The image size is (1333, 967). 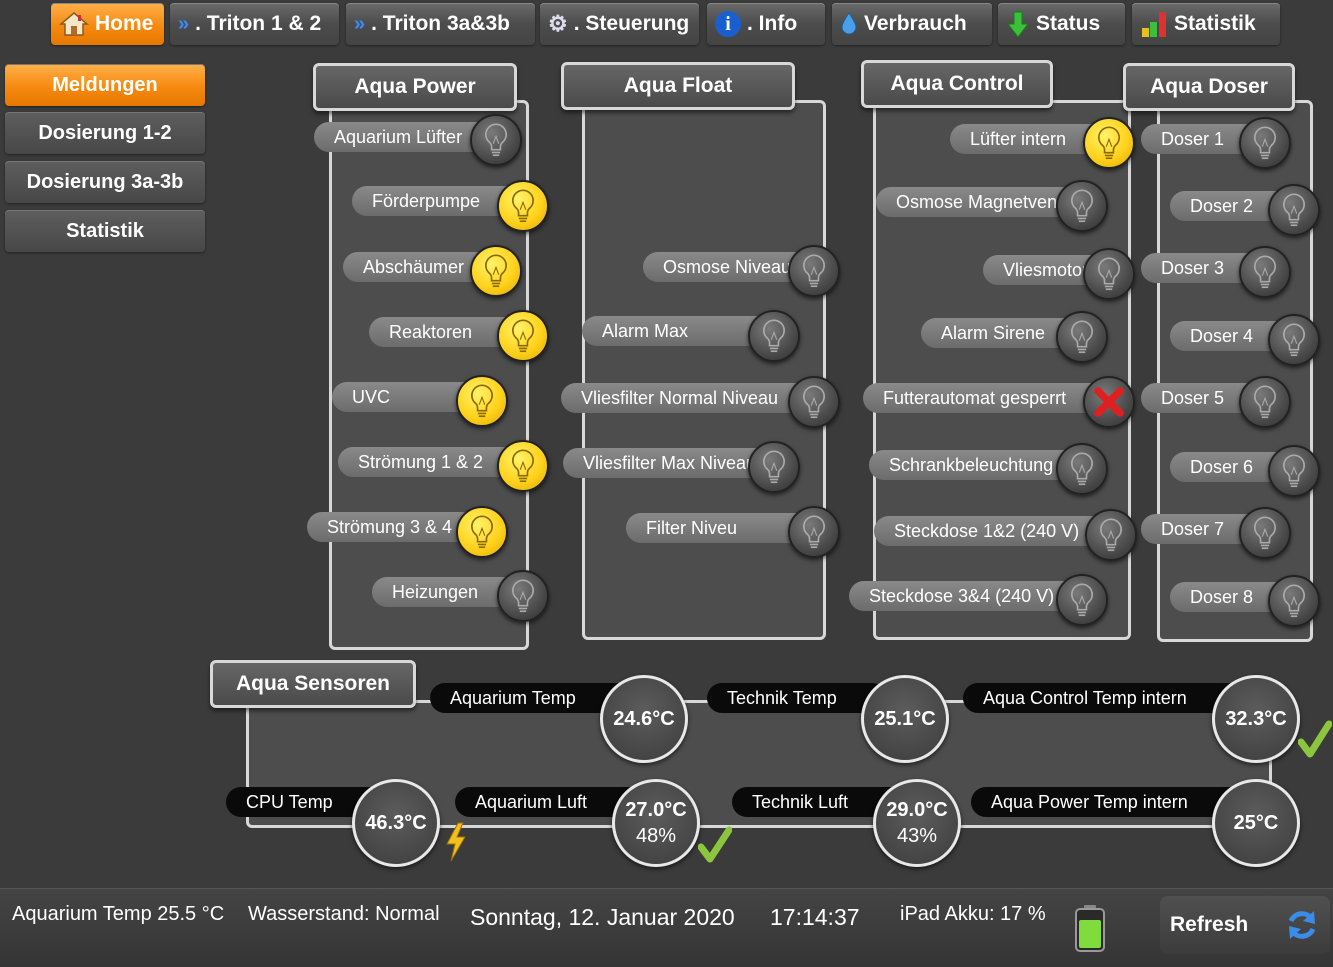 I want to click on nav-home-button: Home, so click(x=107, y=24).